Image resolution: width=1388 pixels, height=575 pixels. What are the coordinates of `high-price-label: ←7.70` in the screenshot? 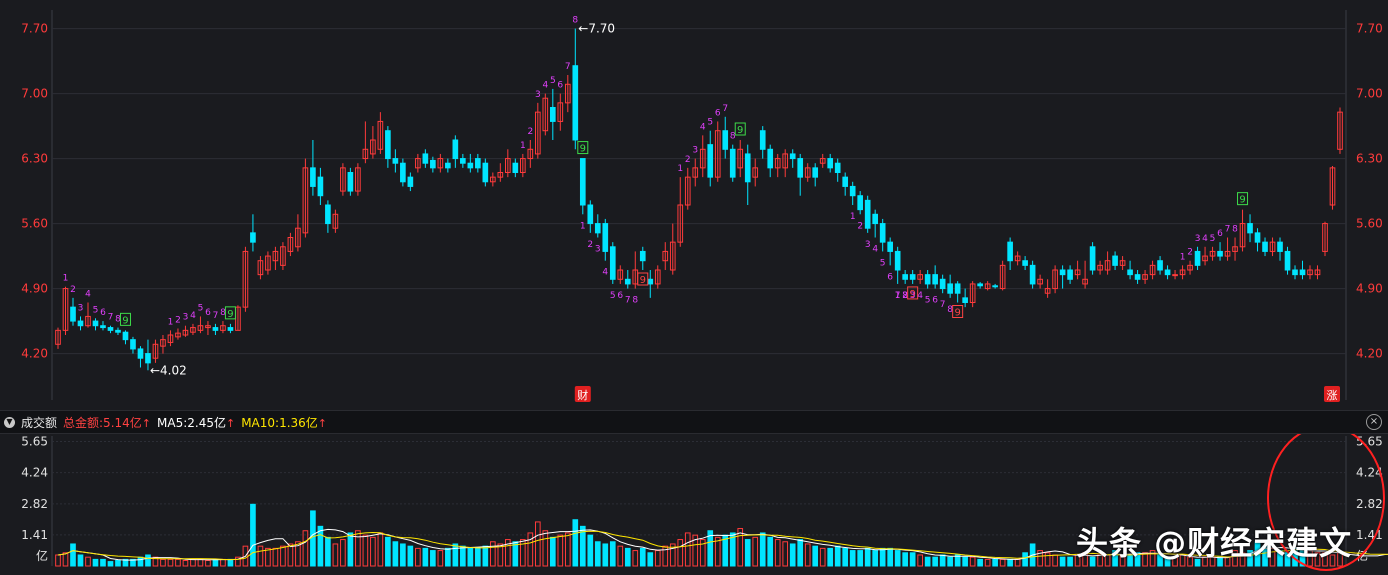 It's located at (596, 29).